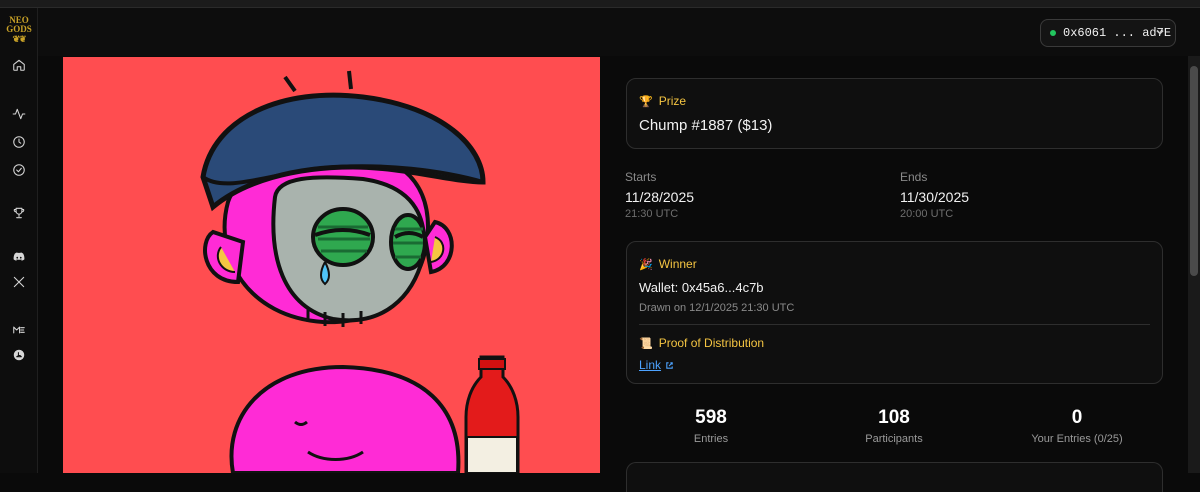 The height and width of the screenshot is (492, 1200). What do you see at coordinates (894, 477) in the screenshot?
I see `next-card-edge` at bounding box center [894, 477].